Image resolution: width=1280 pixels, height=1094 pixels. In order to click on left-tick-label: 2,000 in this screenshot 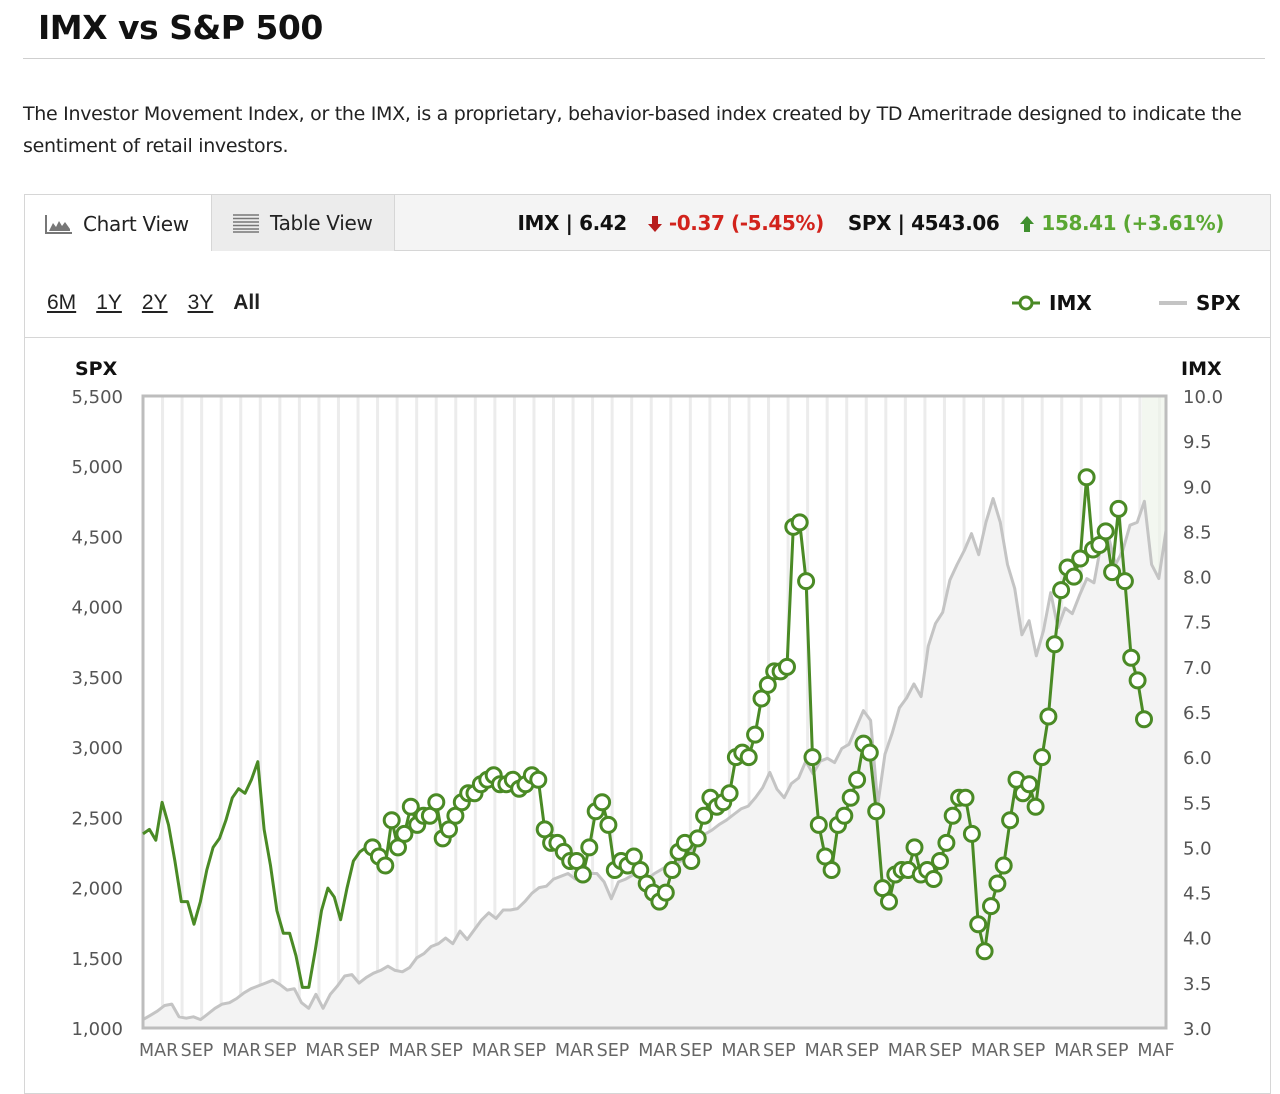, I will do `click(97, 889)`.